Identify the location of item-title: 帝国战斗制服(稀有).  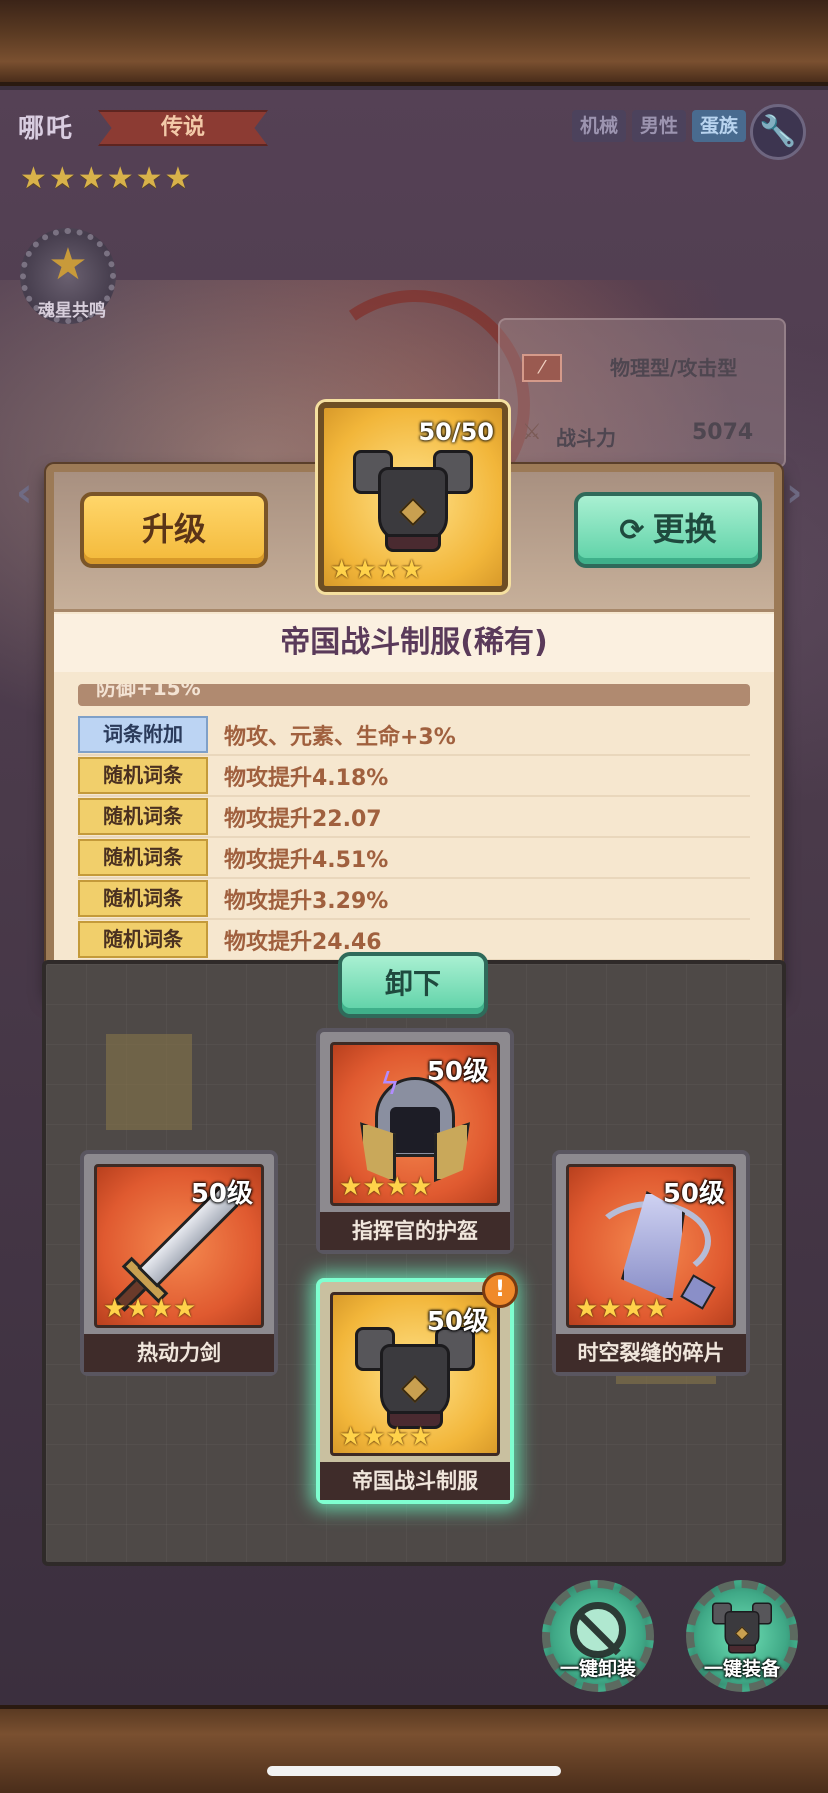
(414, 643).